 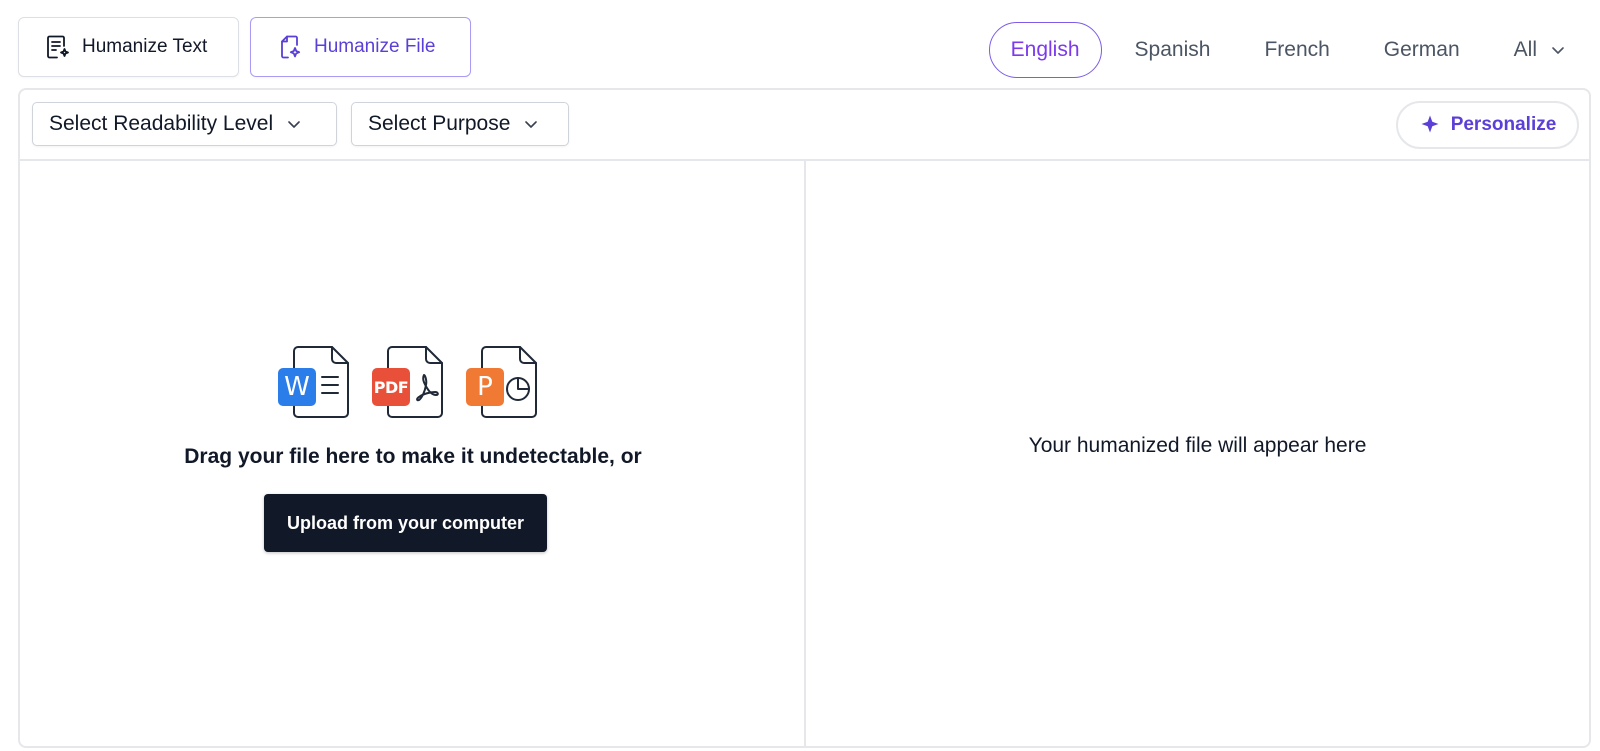 What do you see at coordinates (485, 387) in the screenshot?
I see `powerpoint-badge: P` at bounding box center [485, 387].